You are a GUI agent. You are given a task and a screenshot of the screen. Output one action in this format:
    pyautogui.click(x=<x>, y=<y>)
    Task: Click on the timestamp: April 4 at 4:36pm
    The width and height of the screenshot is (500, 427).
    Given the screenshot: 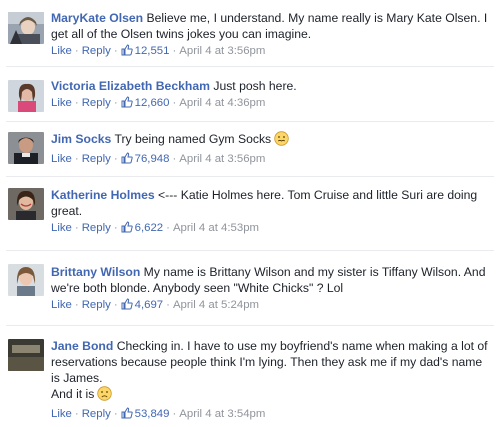 What is the action you would take?
    pyautogui.click(x=222, y=103)
    